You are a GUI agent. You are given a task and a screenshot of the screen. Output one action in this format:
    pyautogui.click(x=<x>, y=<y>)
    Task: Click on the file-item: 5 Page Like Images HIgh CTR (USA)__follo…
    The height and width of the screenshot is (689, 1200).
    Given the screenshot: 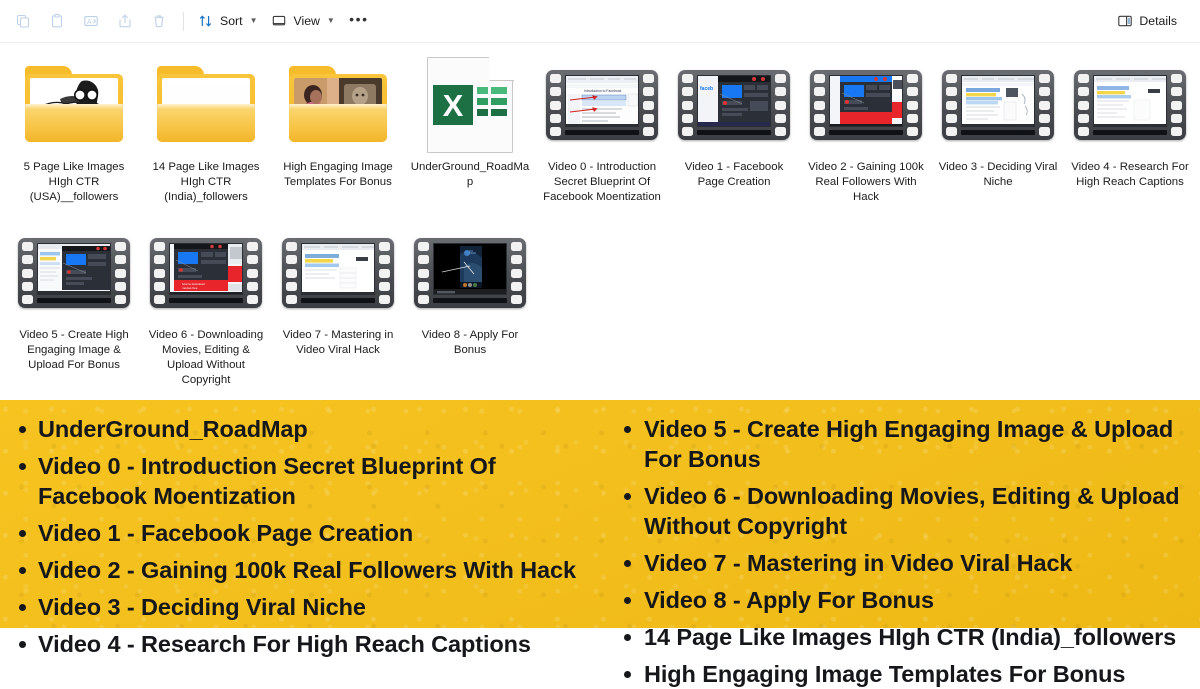 What is the action you would take?
    pyautogui.click(x=74, y=130)
    